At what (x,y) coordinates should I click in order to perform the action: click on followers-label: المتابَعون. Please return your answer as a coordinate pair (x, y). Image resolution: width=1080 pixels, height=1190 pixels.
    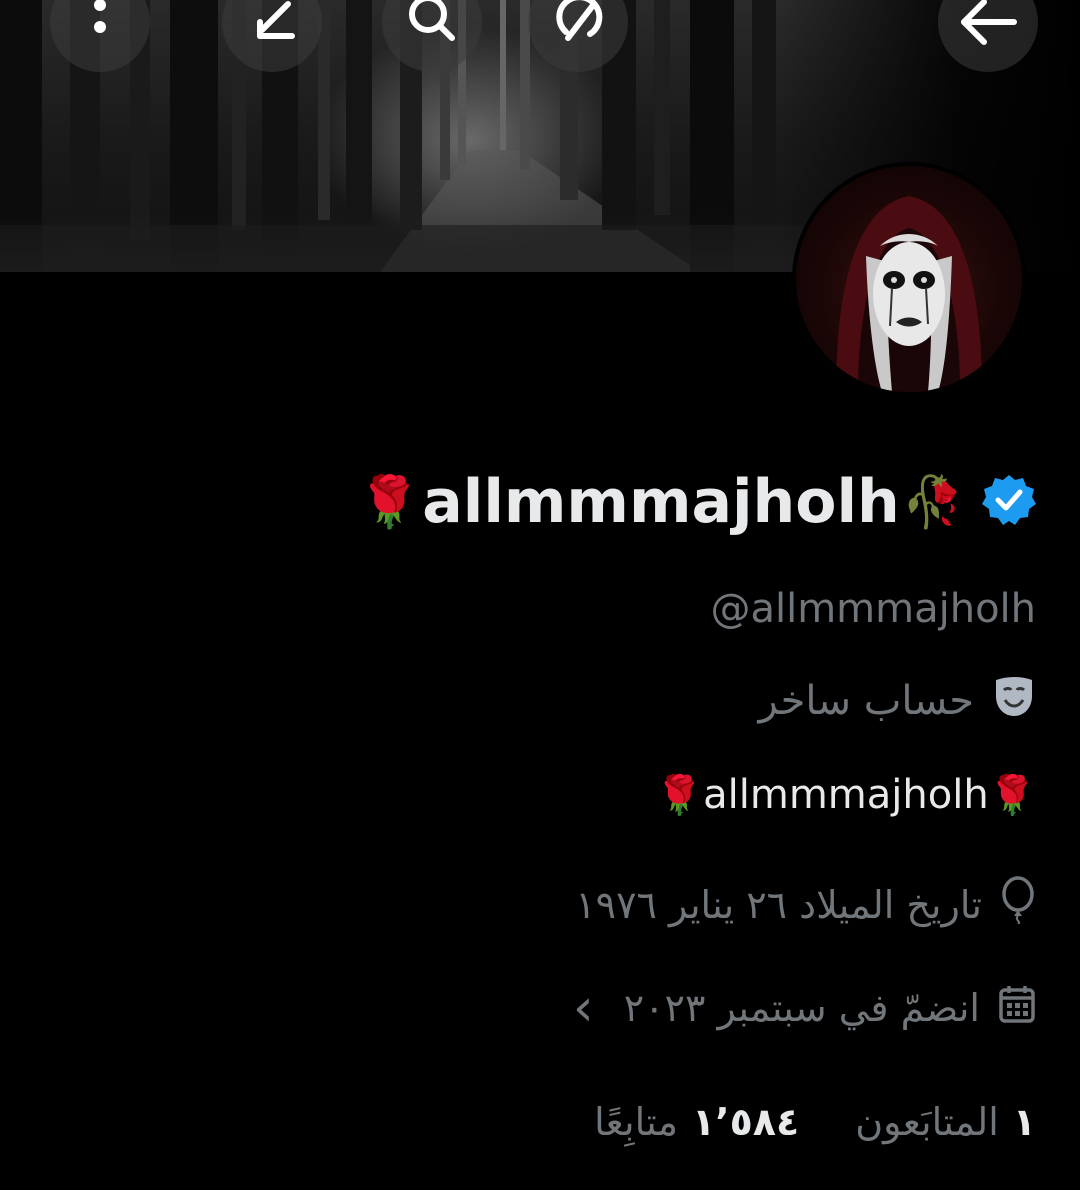
    Looking at the image, I should click on (927, 1122).